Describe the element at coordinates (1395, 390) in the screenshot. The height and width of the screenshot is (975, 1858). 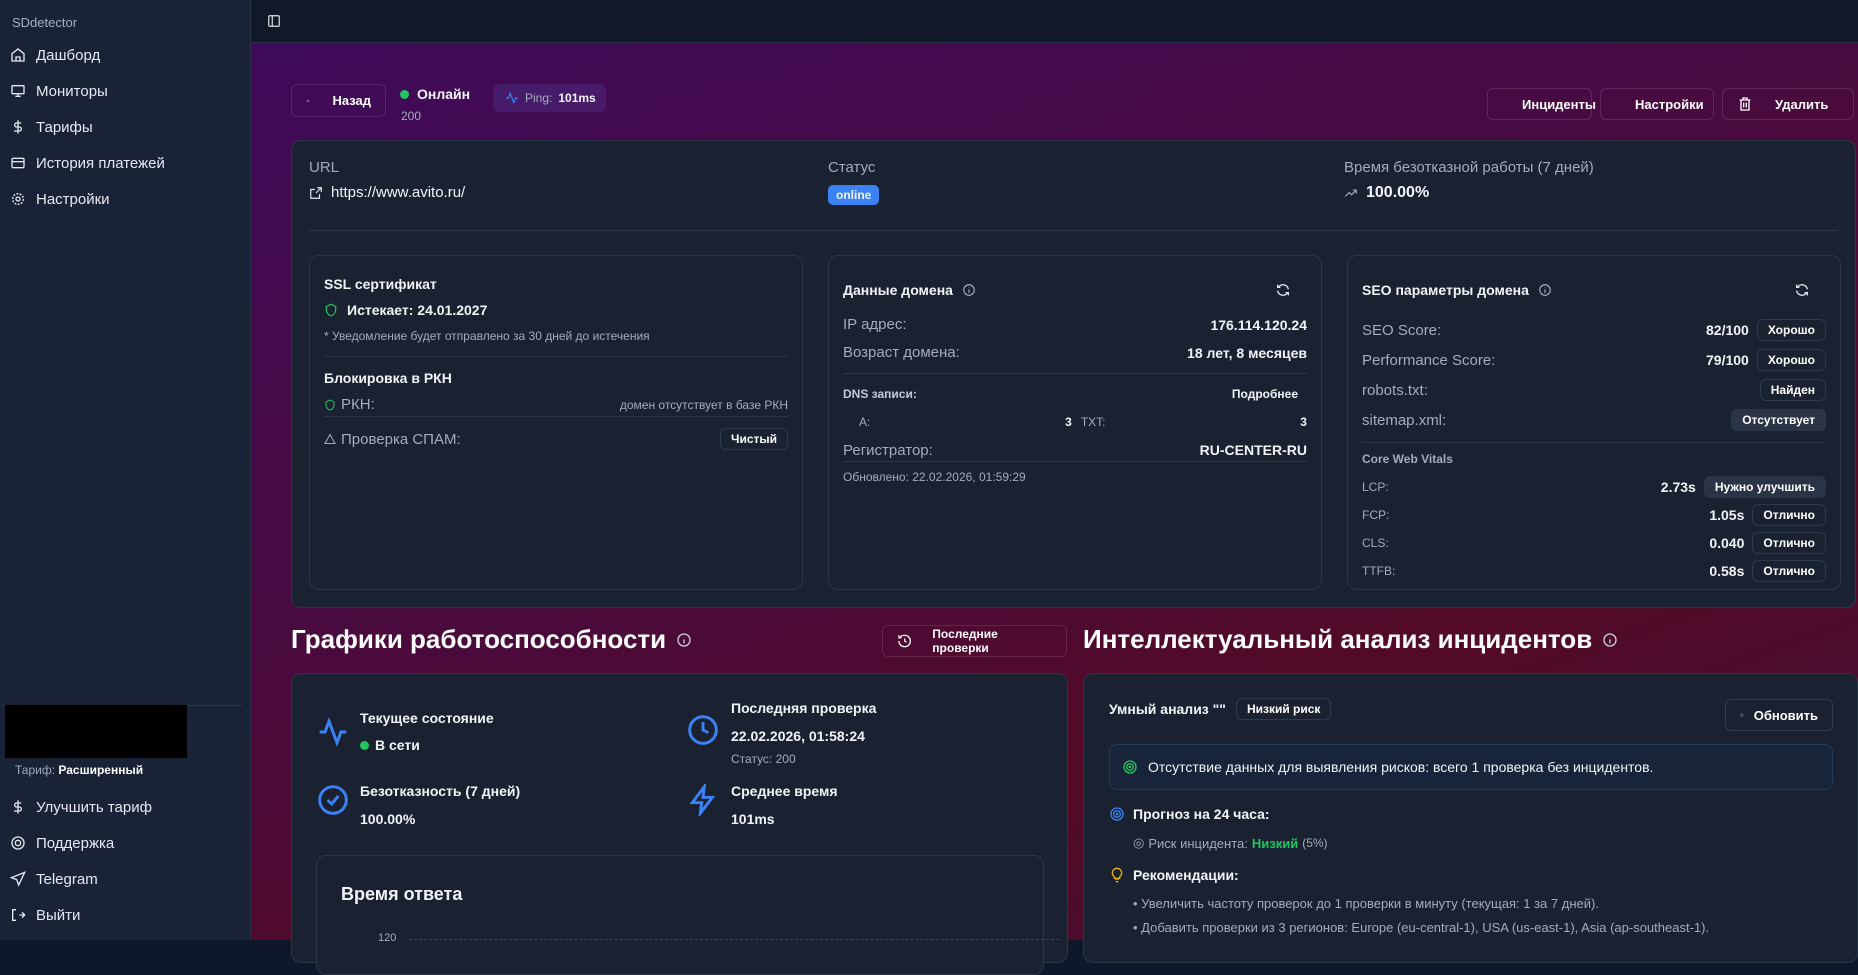
I see `seo-label: robots.txt:` at that location.